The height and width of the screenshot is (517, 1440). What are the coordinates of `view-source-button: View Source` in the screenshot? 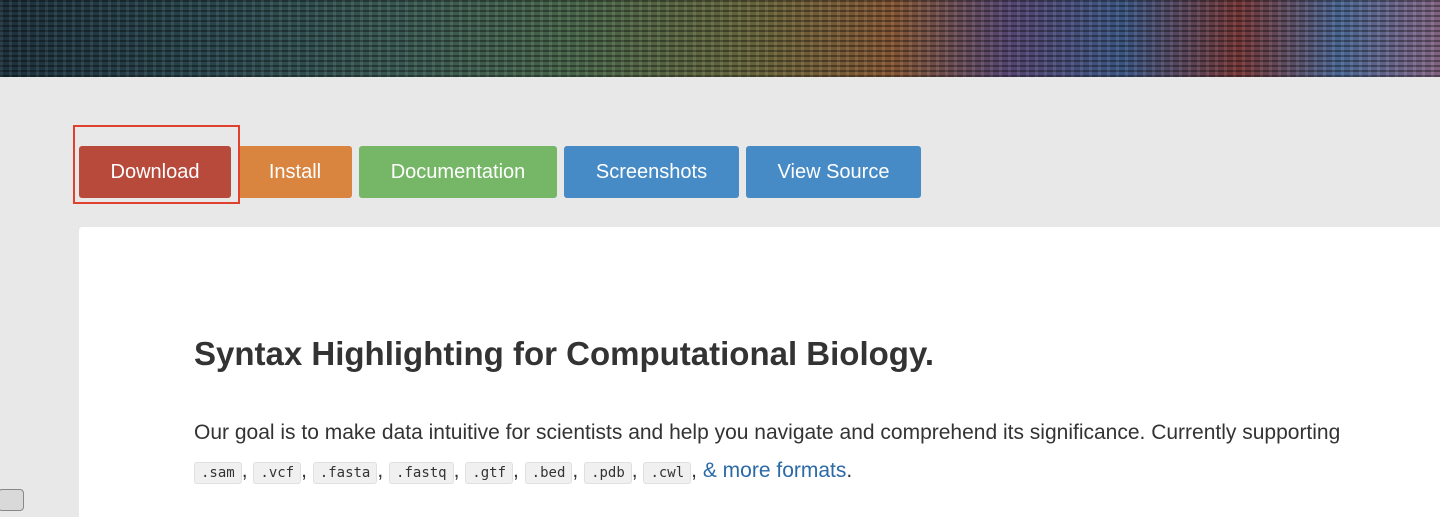 It's located at (833, 172).